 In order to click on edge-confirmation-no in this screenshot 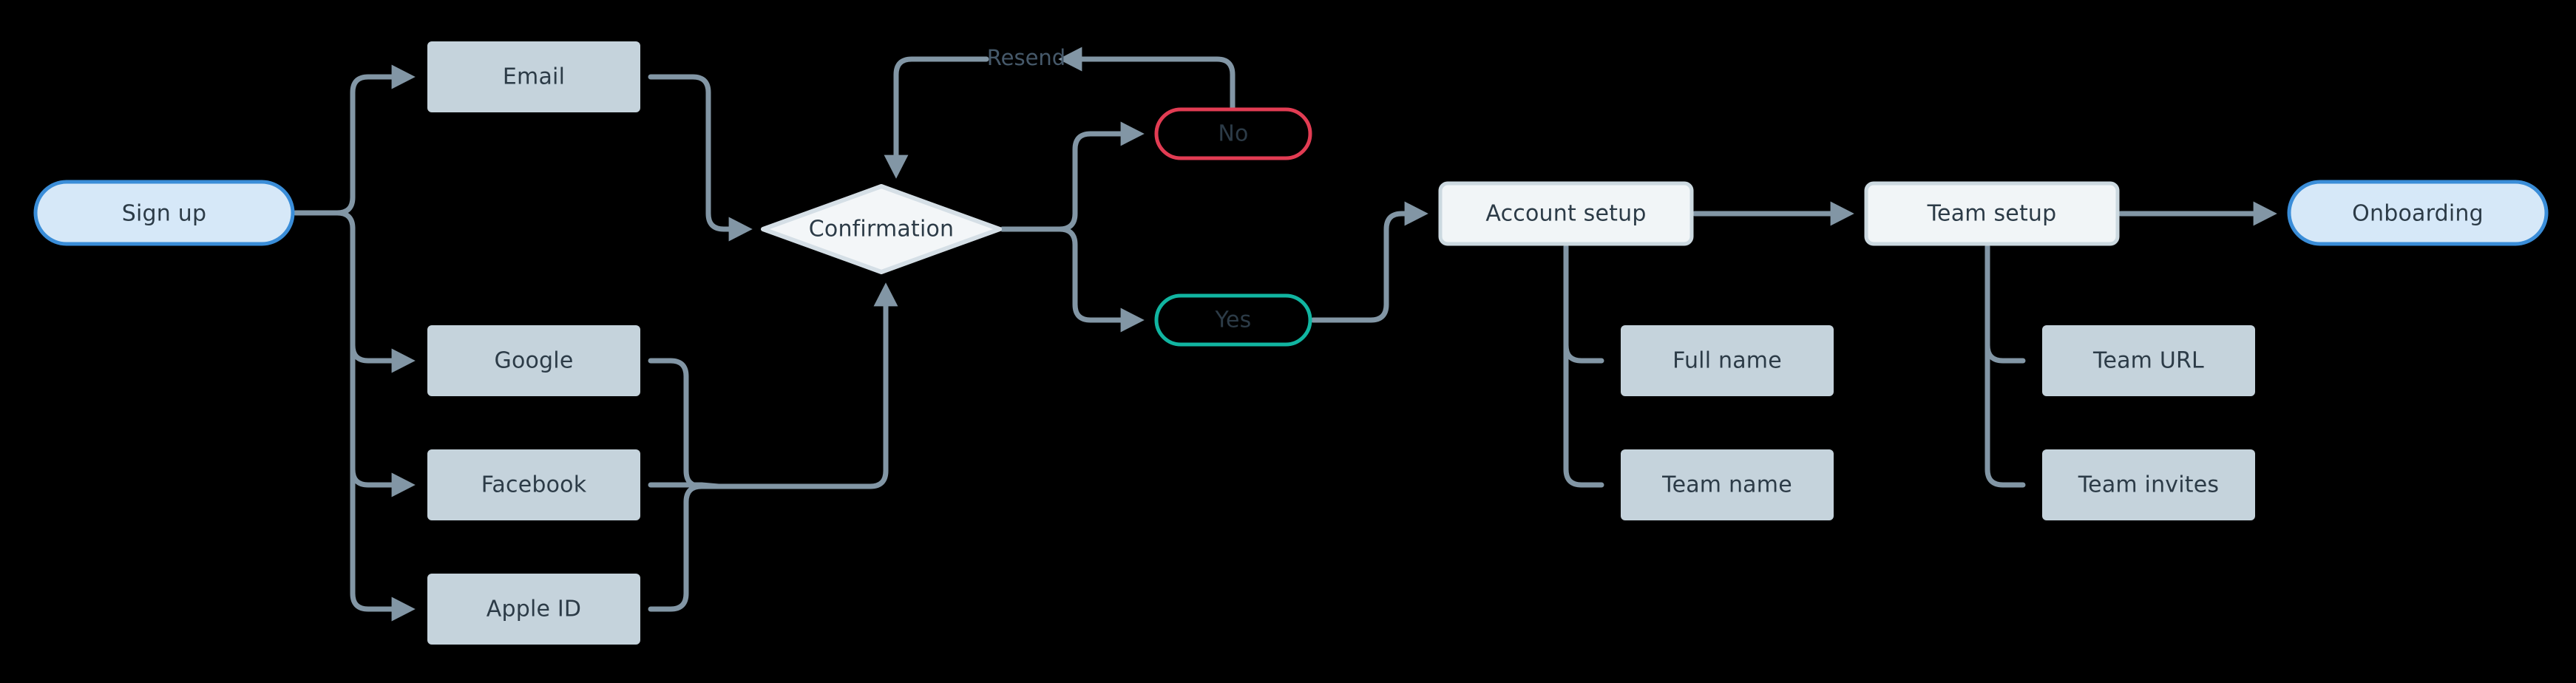, I will do `click(1072, 176)`.